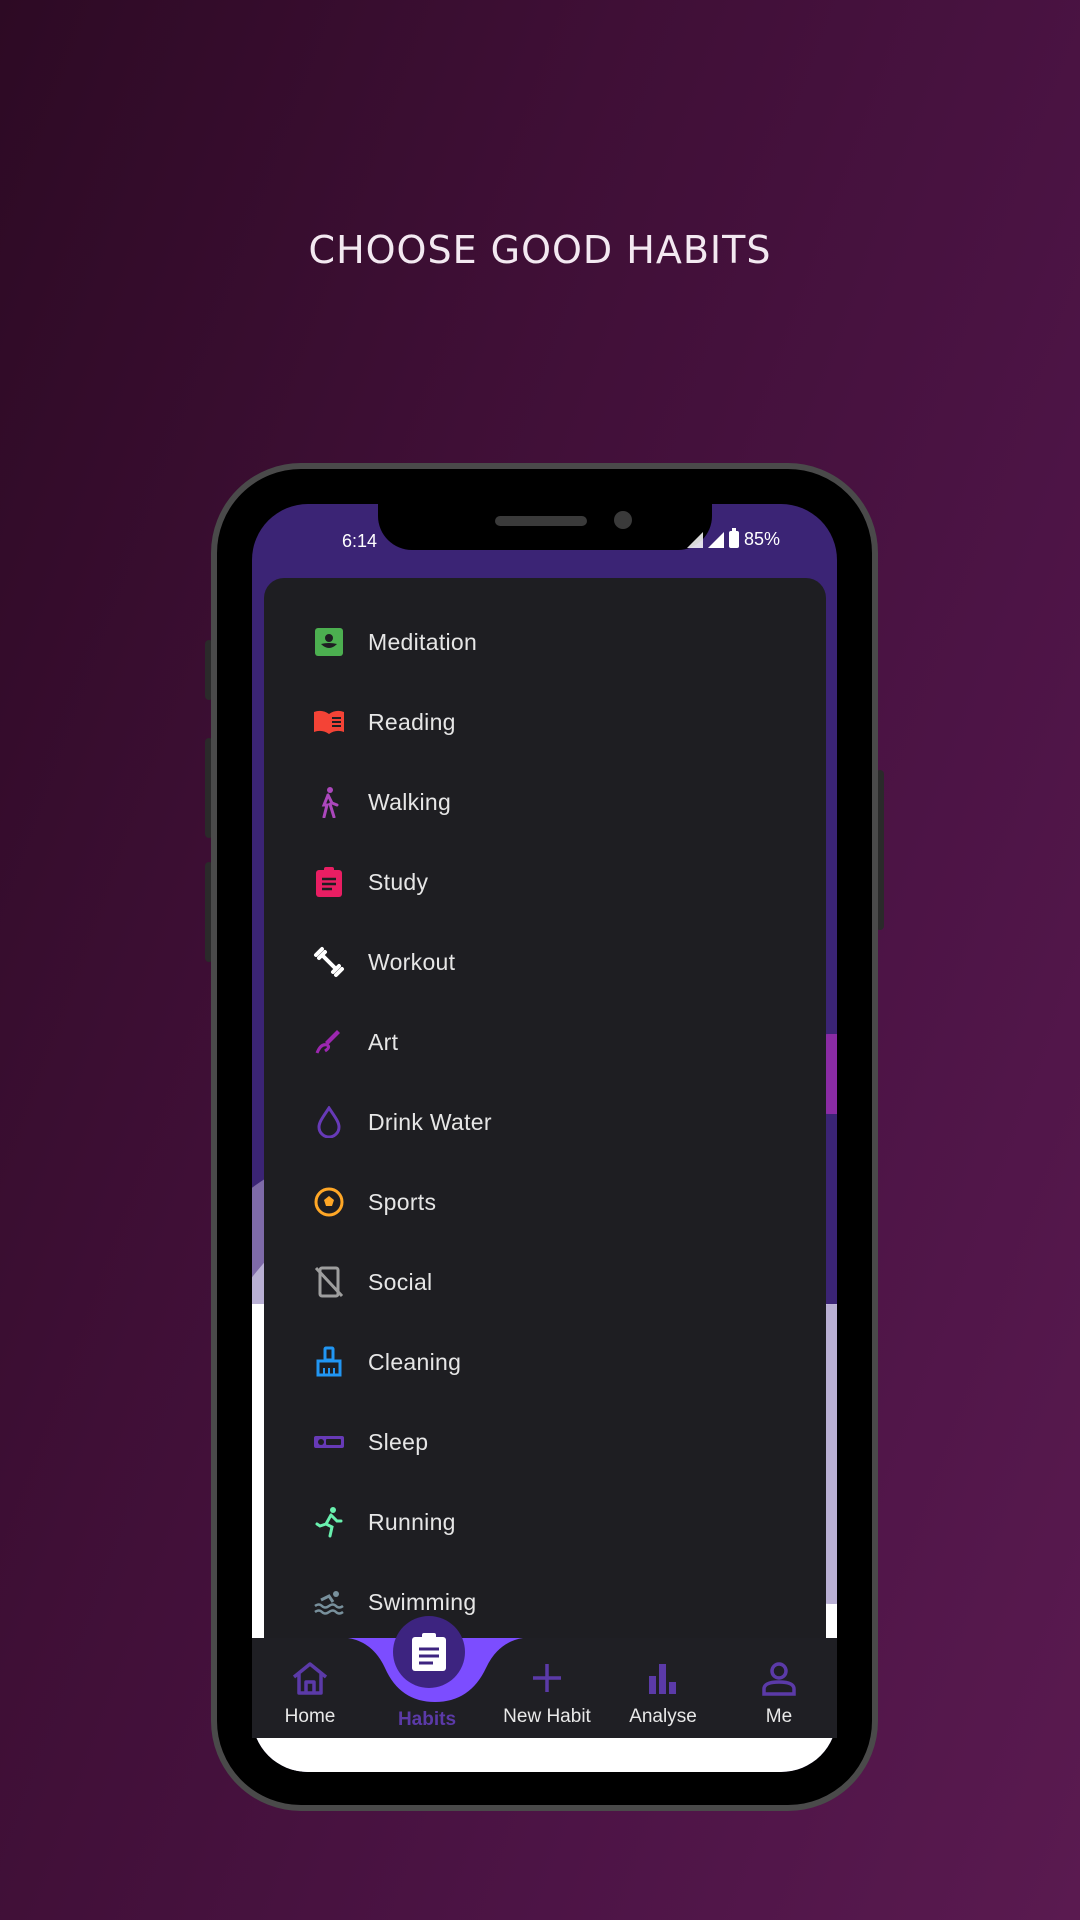 The image size is (1080, 1920). What do you see at coordinates (412, 961) in the screenshot?
I see `habit-label: Workout` at bounding box center [412, 961].